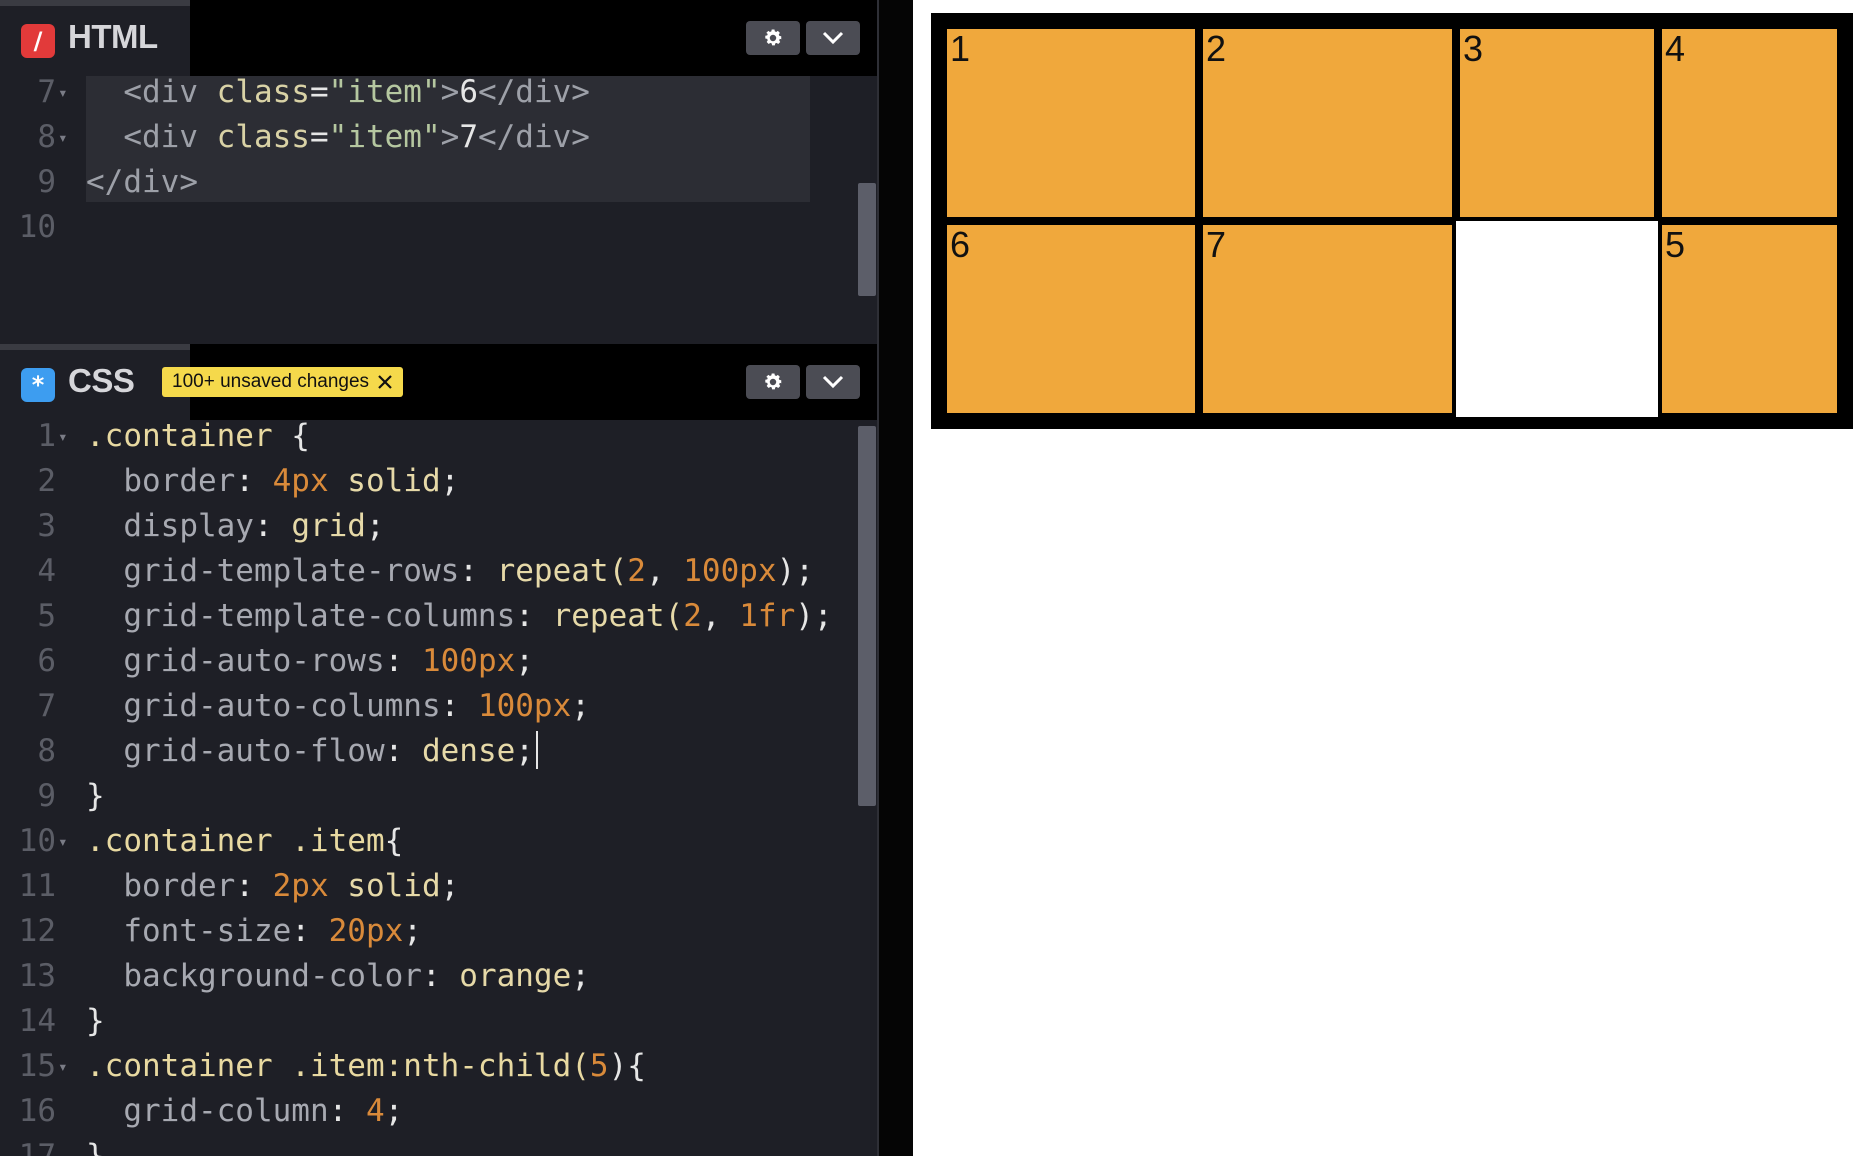 This screenshot has height=1156, width=1866. Describe the element at coordinates (468, 137) in the screenshot. I see `code-token: 7` at that location.